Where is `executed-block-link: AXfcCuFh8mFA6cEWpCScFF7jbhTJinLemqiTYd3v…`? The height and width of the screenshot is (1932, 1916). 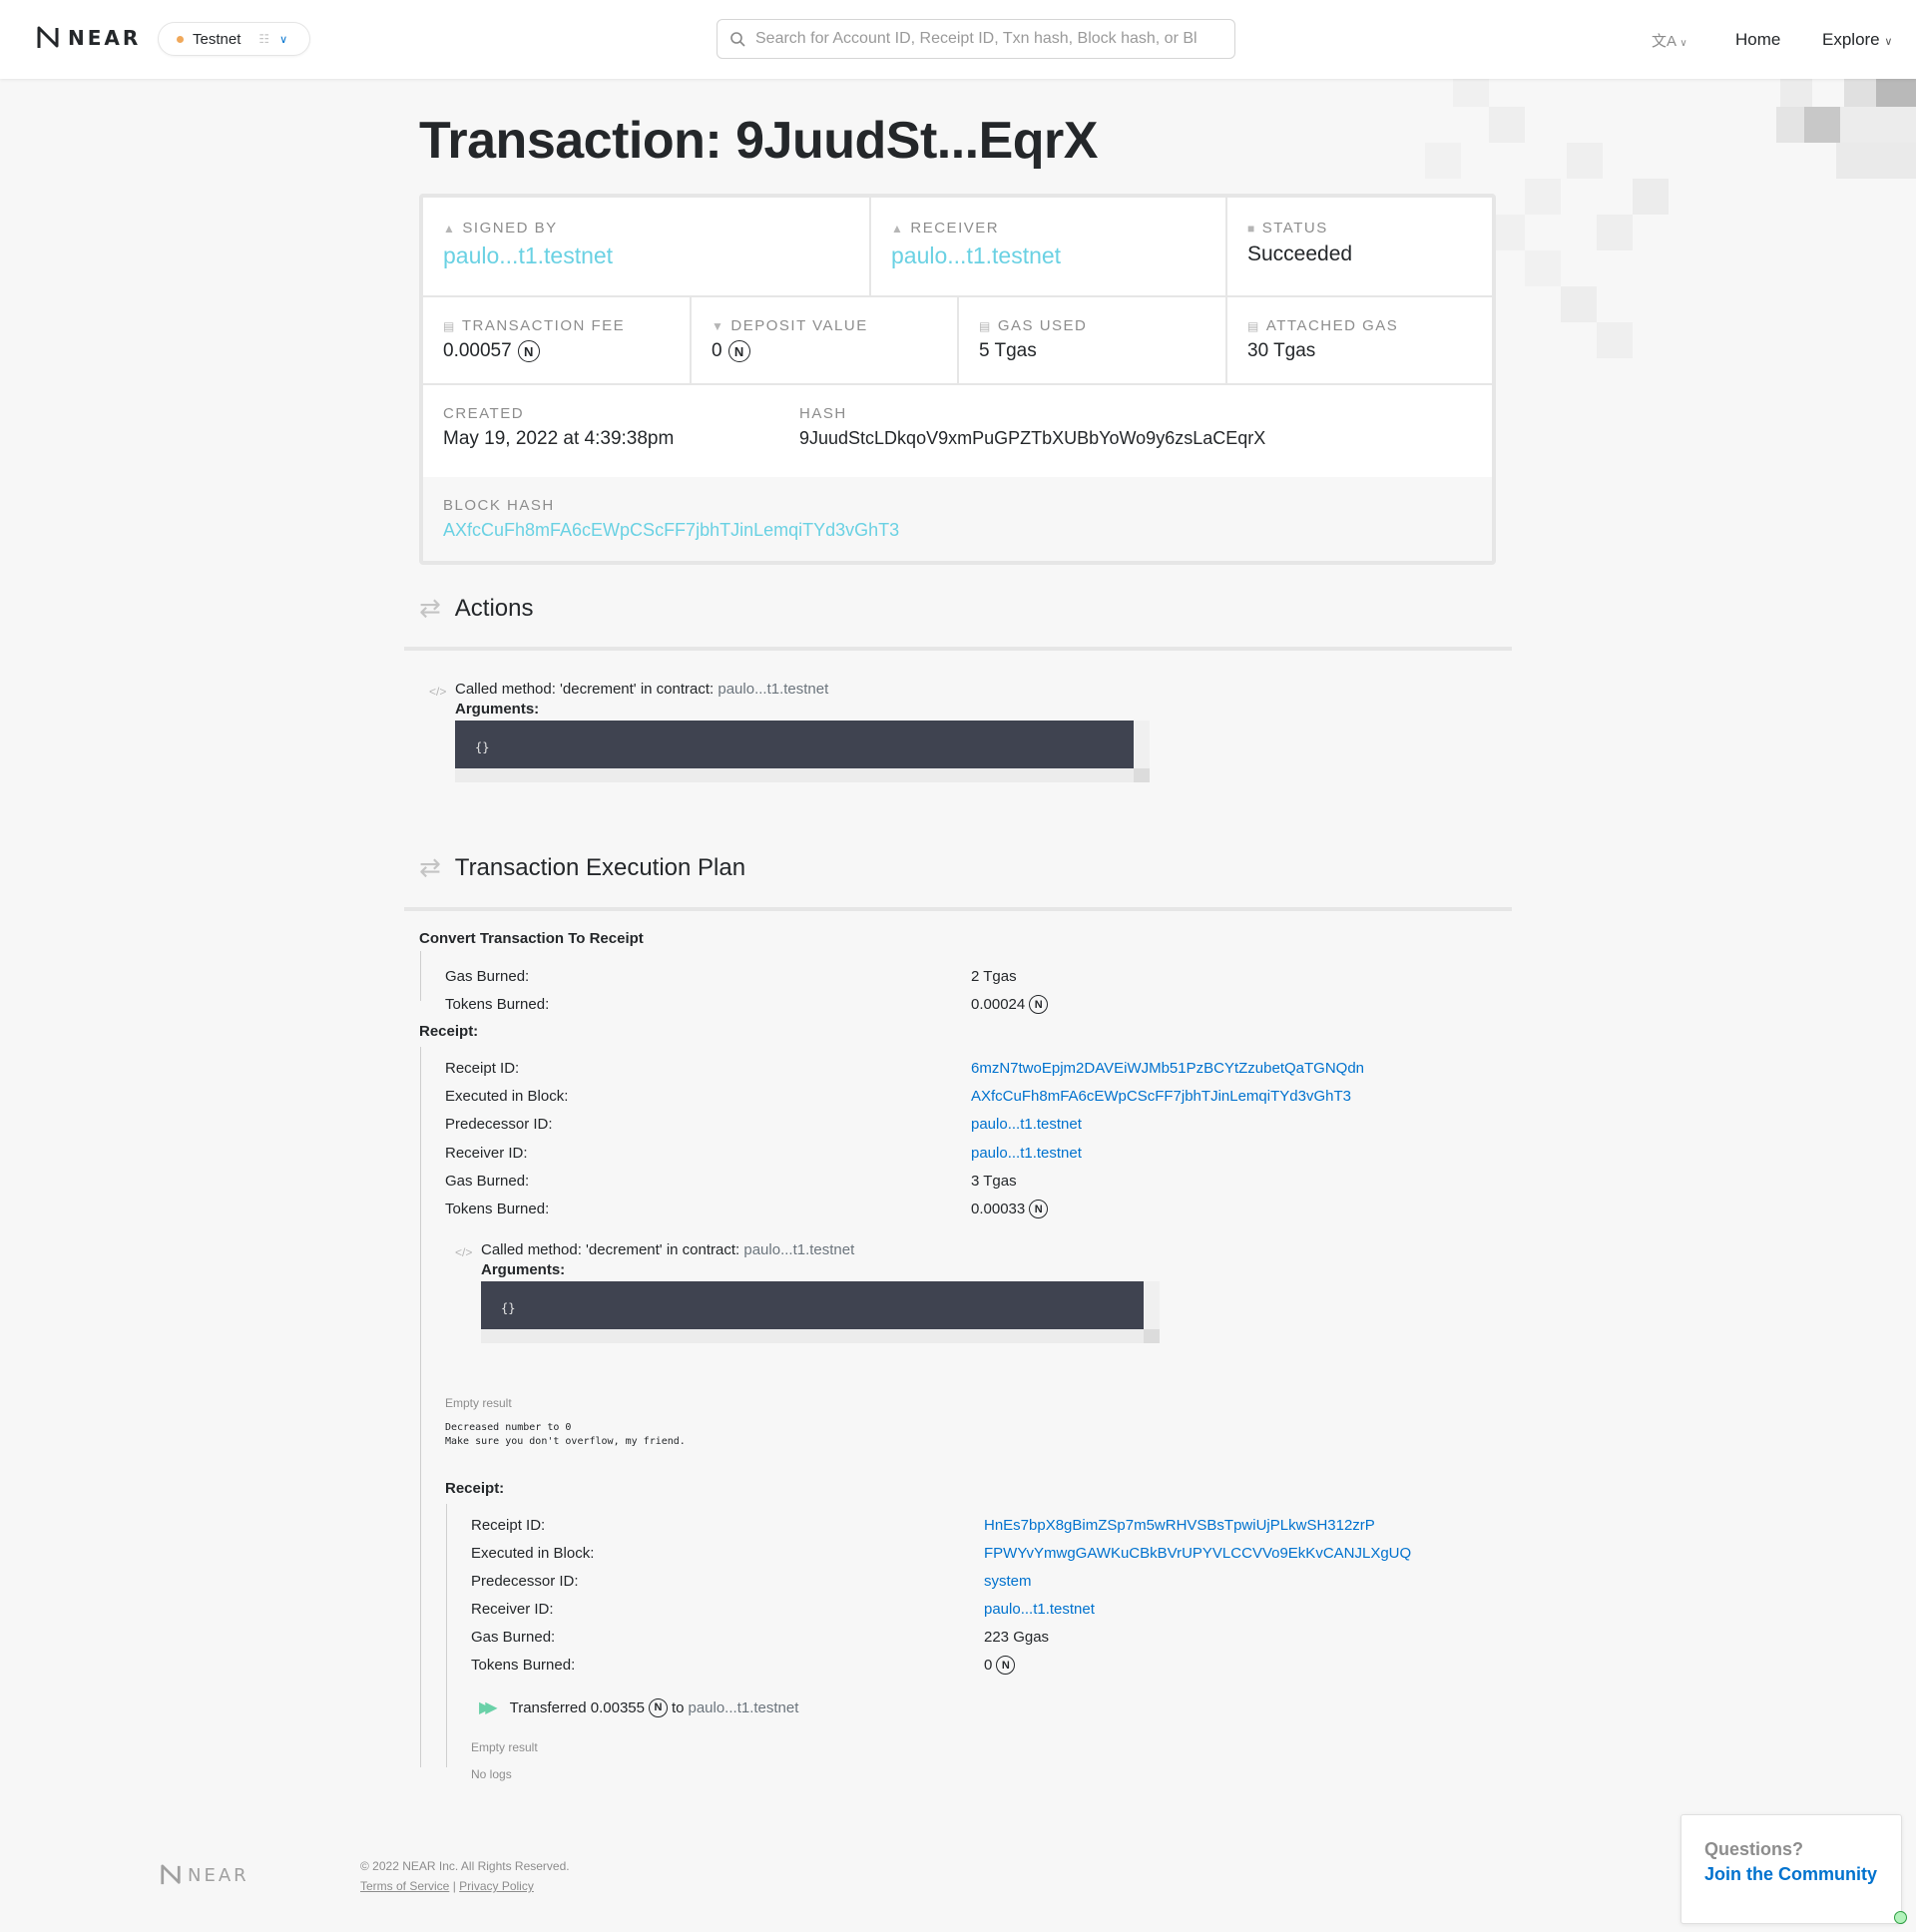
executed-block-link: AXfcCuFh8mFA6cEWpCScFF7jbhTJinLemqiTYd3v… is located at coordinates (1161, 1096).